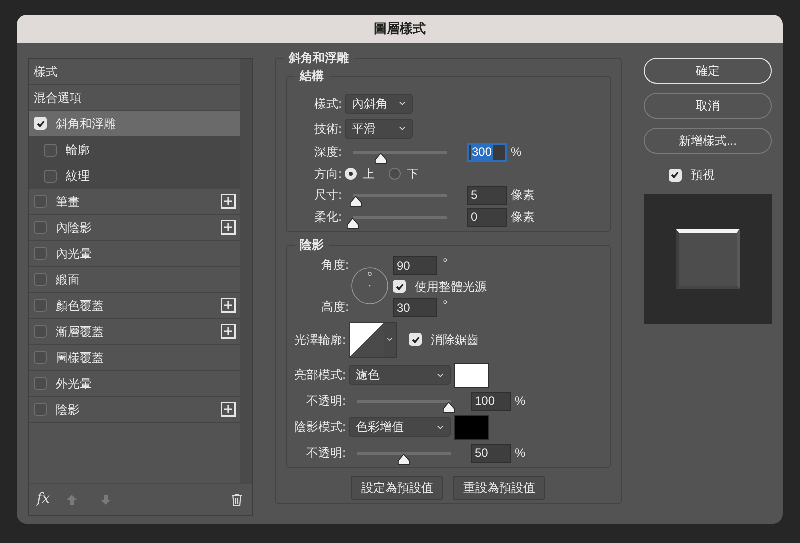  What do you see at coordinates (334, 265) in the screenshot?
I see `field-label: 角度:` at bounding box center [334, 265].